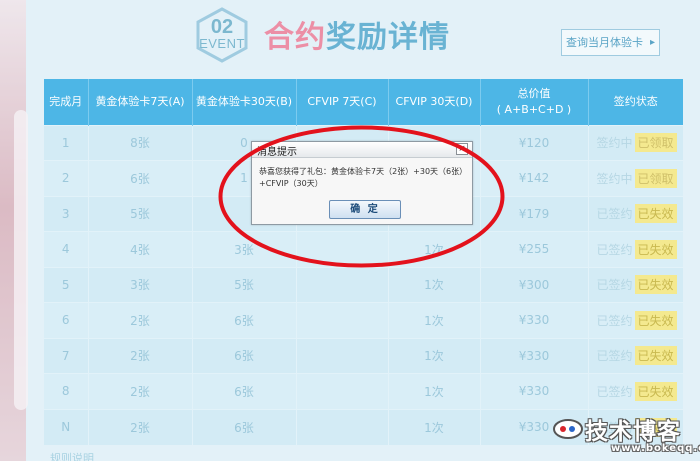 The height and width of the screenshot is (461, 700). What do you see at coordinates (244, 249) in the screenshot?
I see `cell-gold30: 3张` at bounding box center [244, 249].